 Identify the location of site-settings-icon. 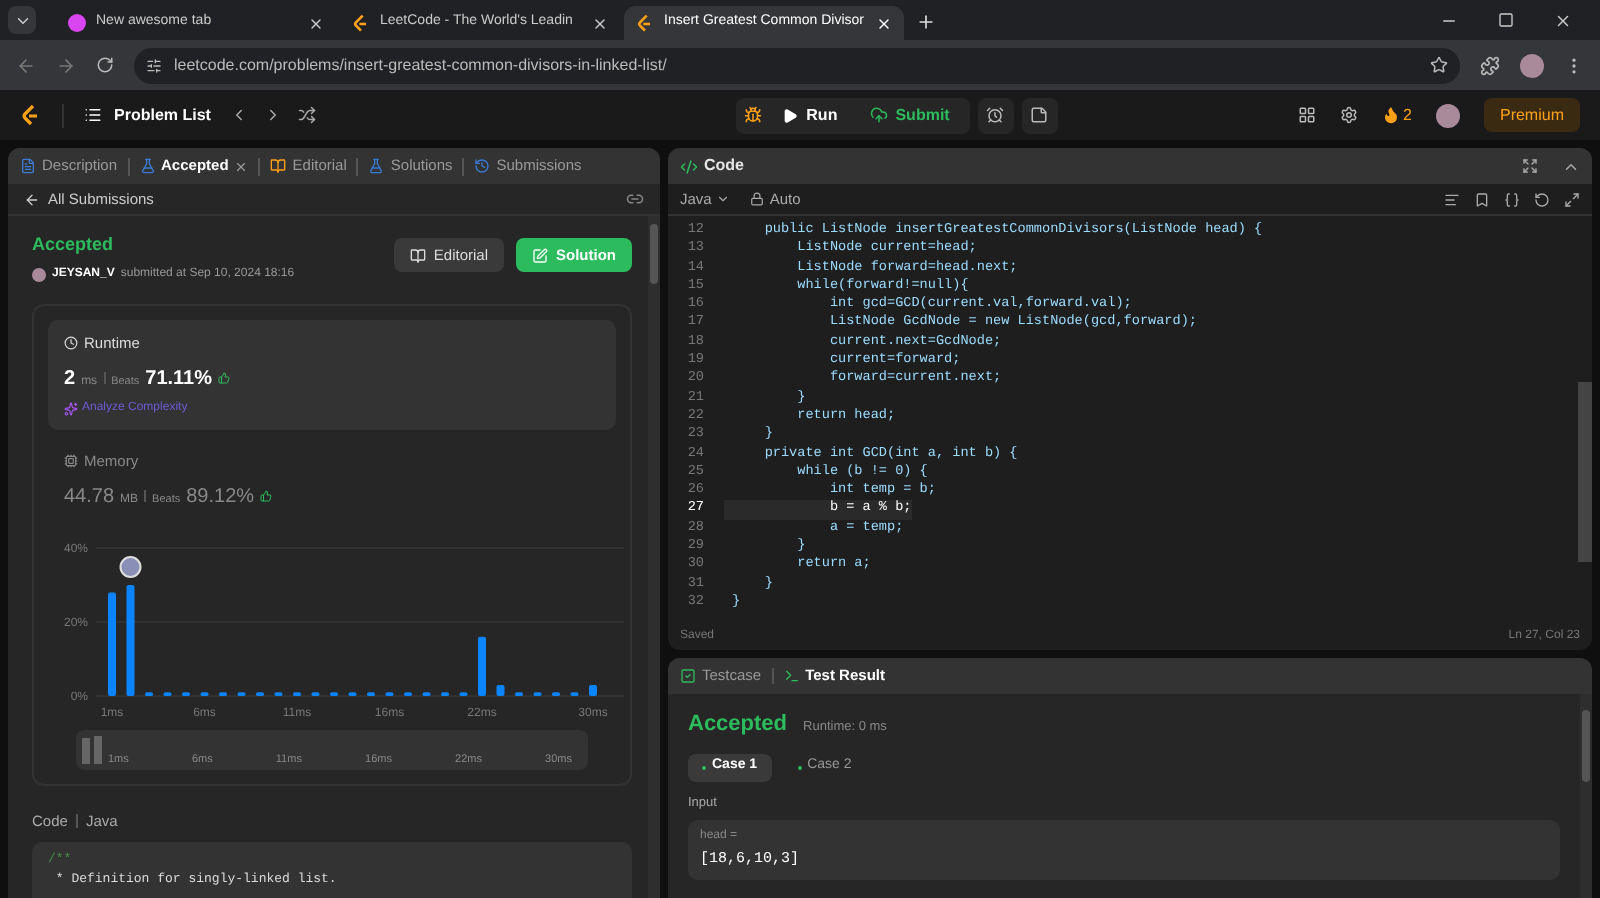
(154, 65).